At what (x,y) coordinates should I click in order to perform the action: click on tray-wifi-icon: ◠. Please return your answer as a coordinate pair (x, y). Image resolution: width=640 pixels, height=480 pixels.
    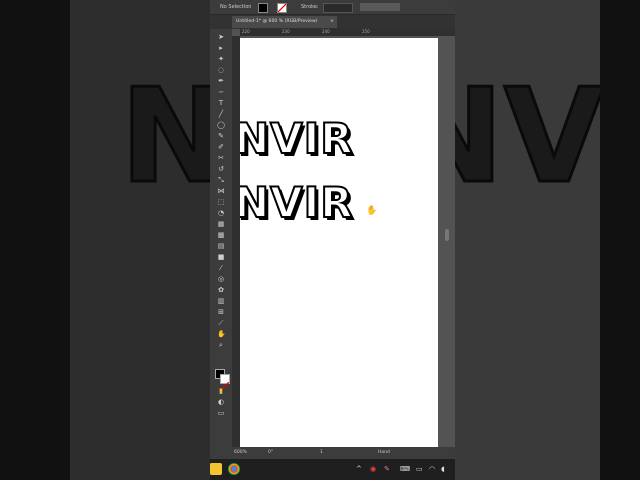
    Looking at the image, I should click on (432, 469).